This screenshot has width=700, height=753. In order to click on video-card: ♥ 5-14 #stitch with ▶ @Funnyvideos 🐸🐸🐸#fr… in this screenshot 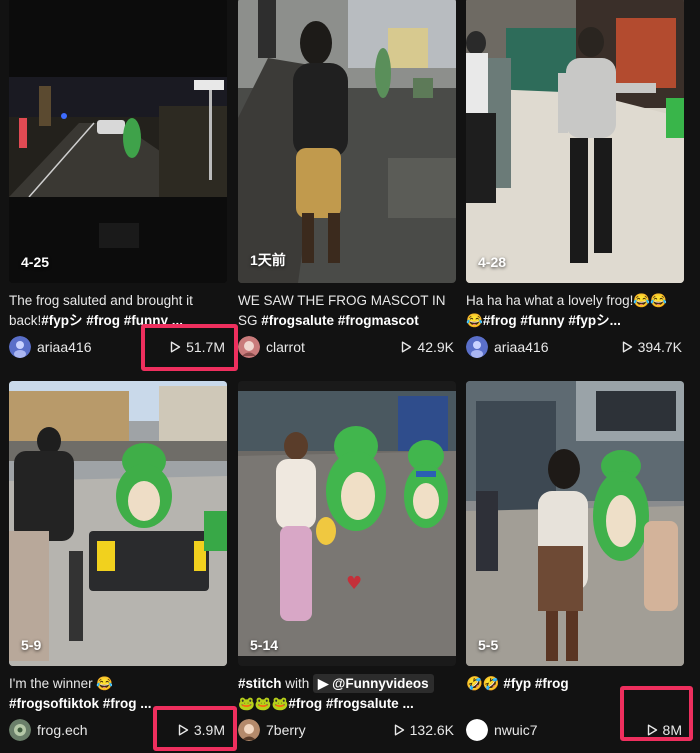, I will do `click(347, 562)`.